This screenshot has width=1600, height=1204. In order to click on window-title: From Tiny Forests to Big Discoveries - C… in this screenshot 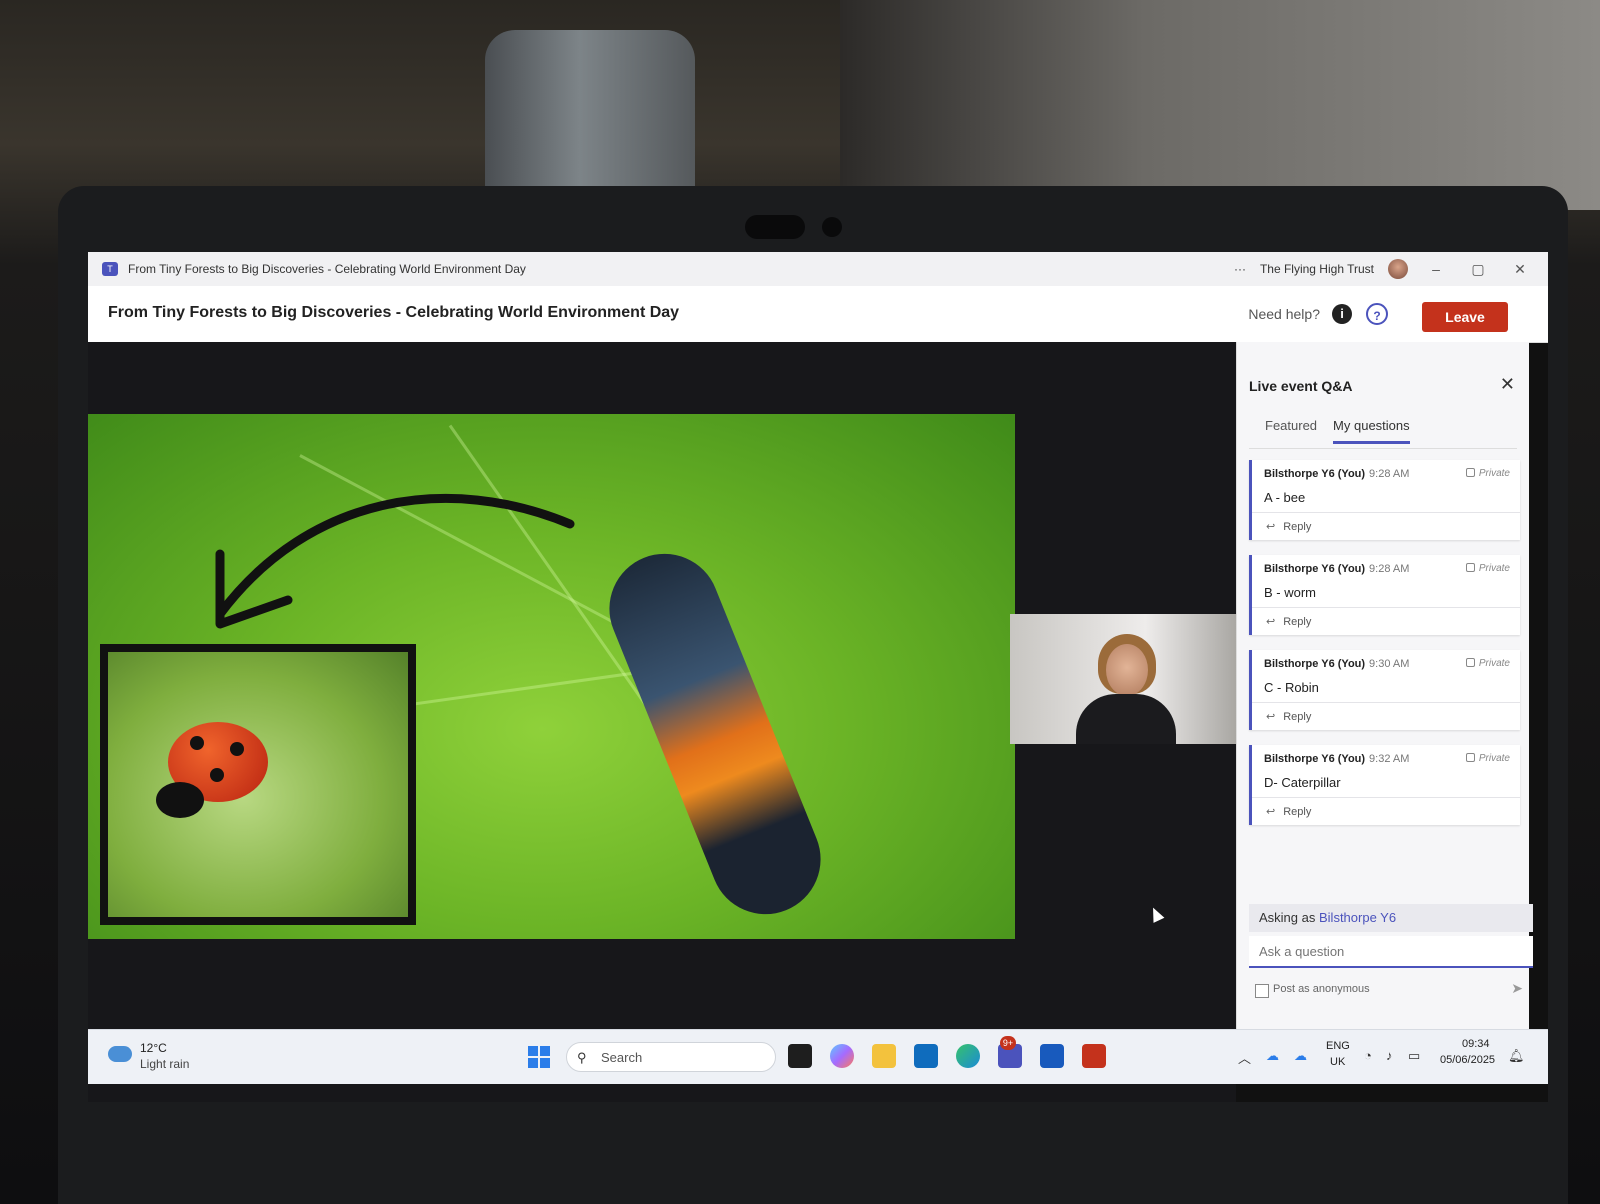, I will do `click(327, 269)`.